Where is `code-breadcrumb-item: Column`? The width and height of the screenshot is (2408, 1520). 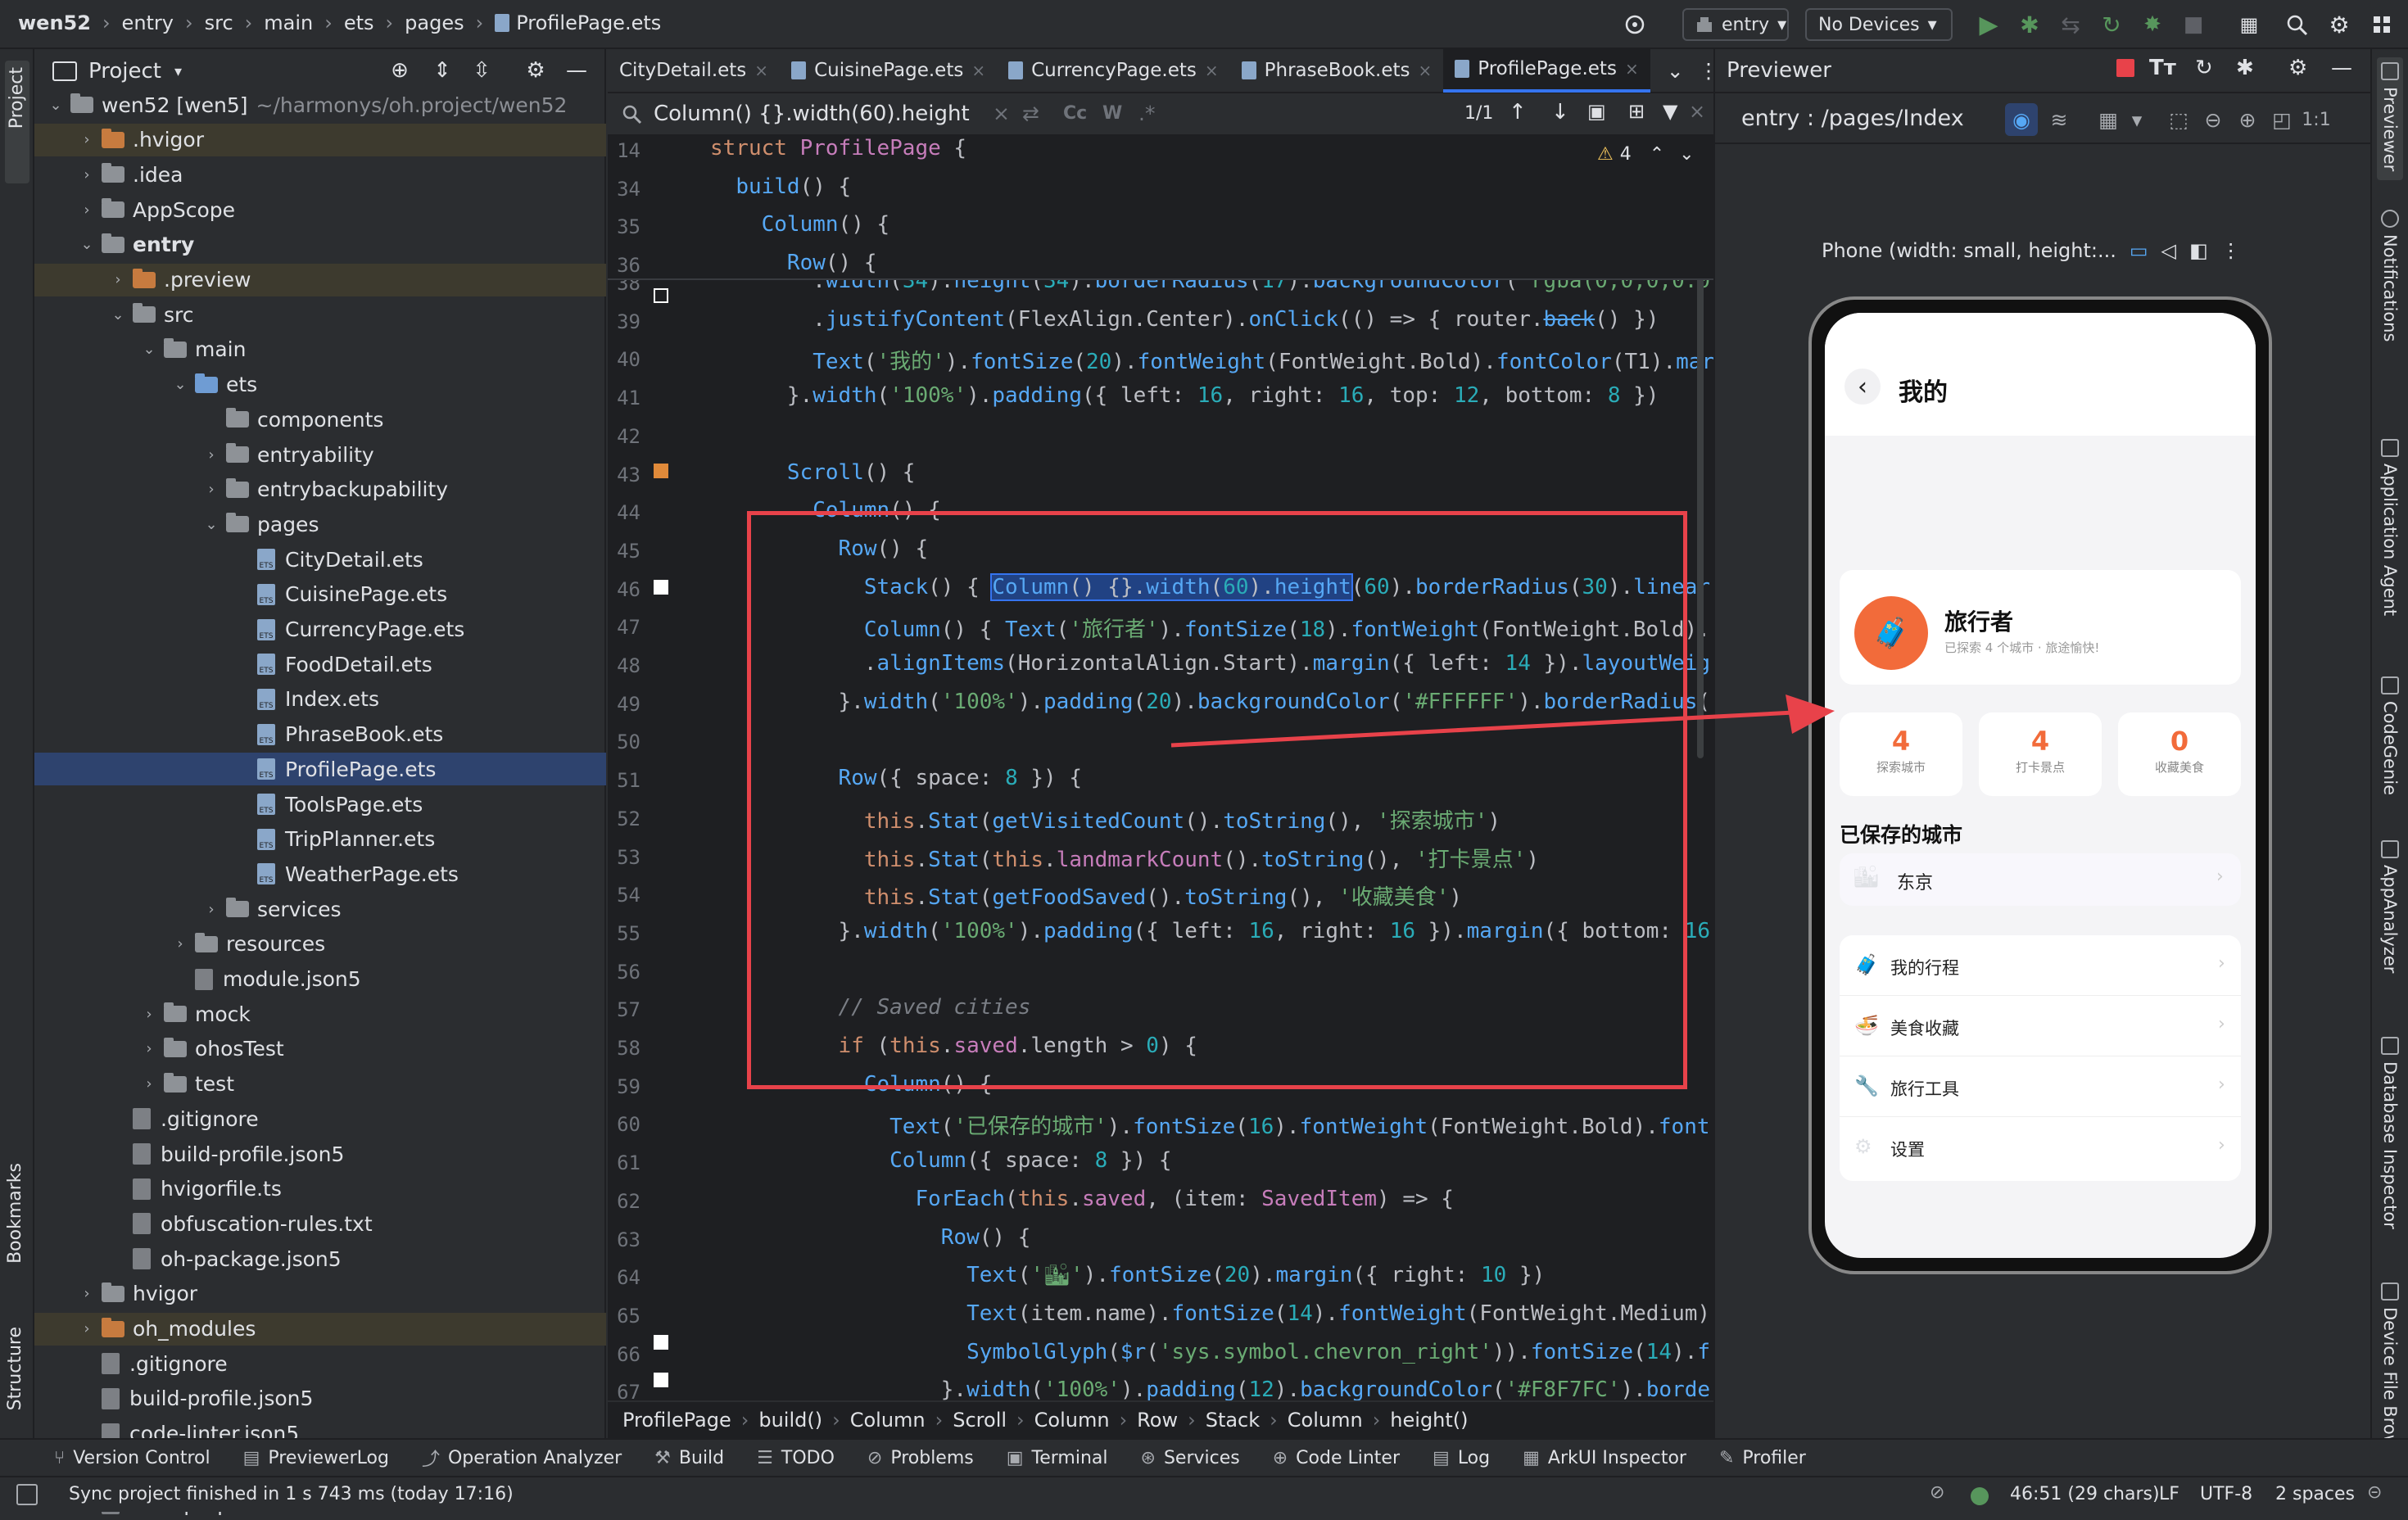
code-breadcrumb-item: Column is located at coordinates (1325, 1420).